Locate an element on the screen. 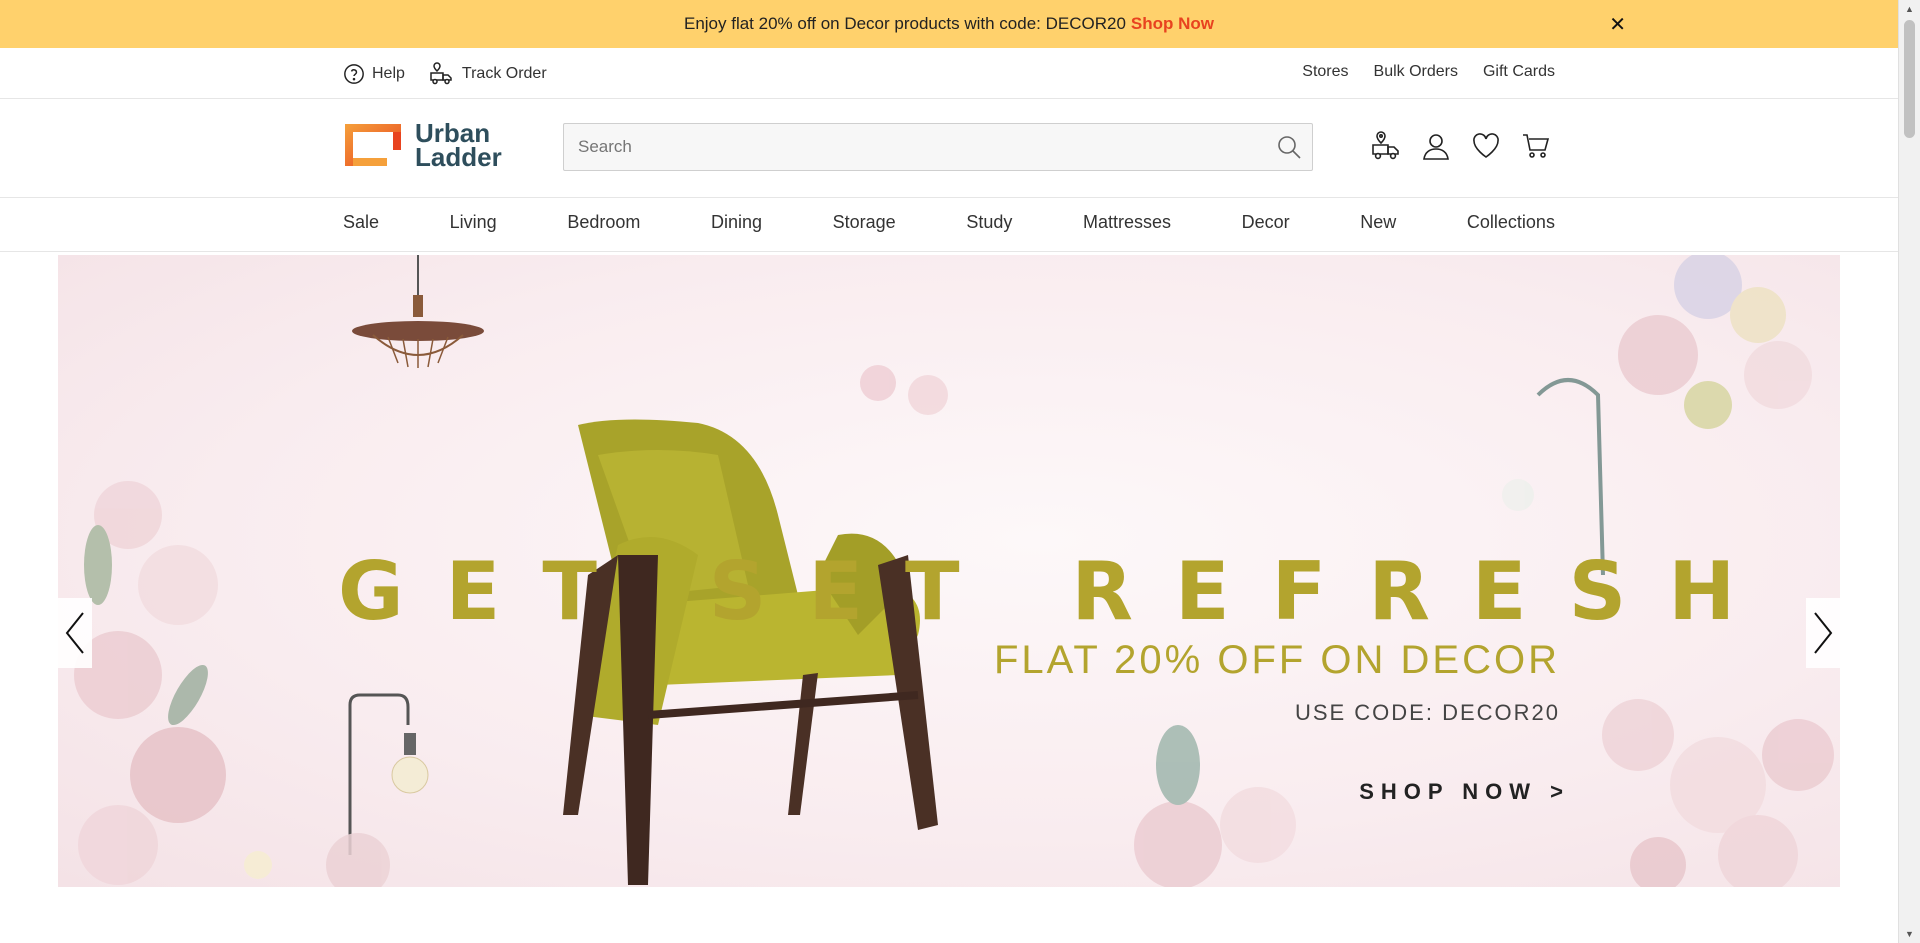  header: Urban Ladder is located at coordinates (949, 148).